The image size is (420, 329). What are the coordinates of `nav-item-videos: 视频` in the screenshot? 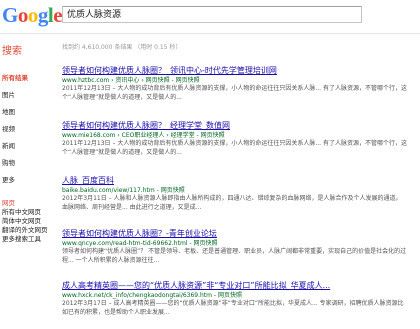 It's located at (8, 128).